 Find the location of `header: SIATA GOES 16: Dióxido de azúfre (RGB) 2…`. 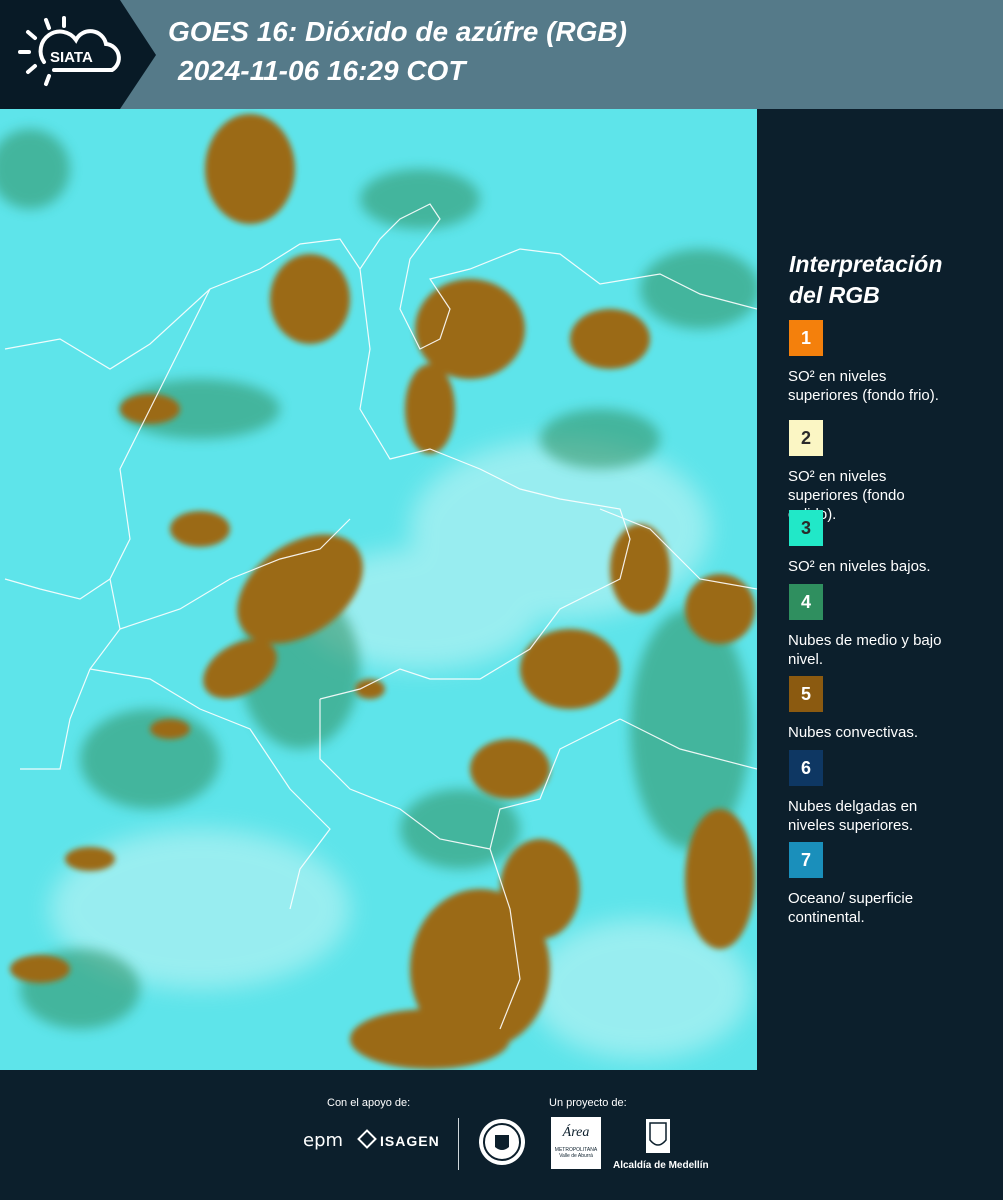

header: SIATA GOES 16: Dióxido de azúfre (RGB) 2… is located at coordinates (501, 54).